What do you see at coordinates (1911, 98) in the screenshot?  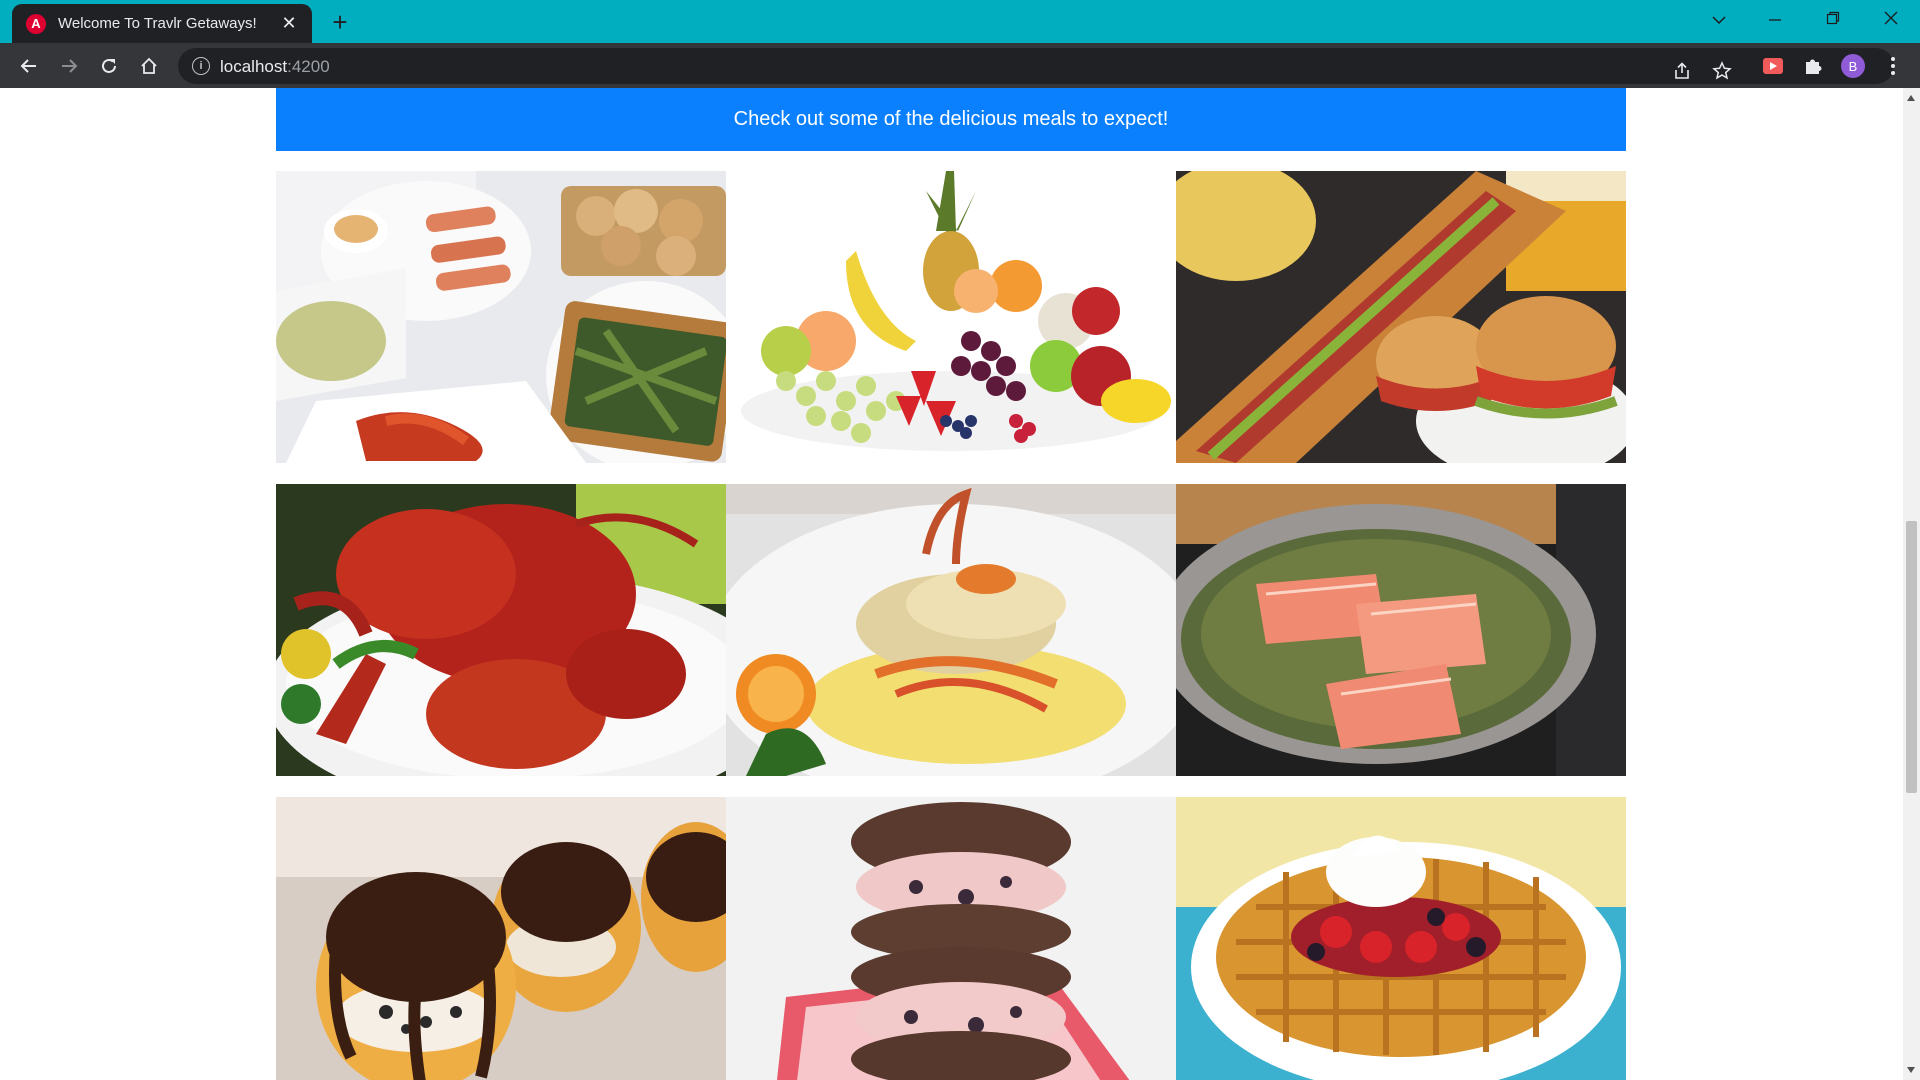 I see `scroll-up-arrow-icon` at bounding box center [1911, 98].